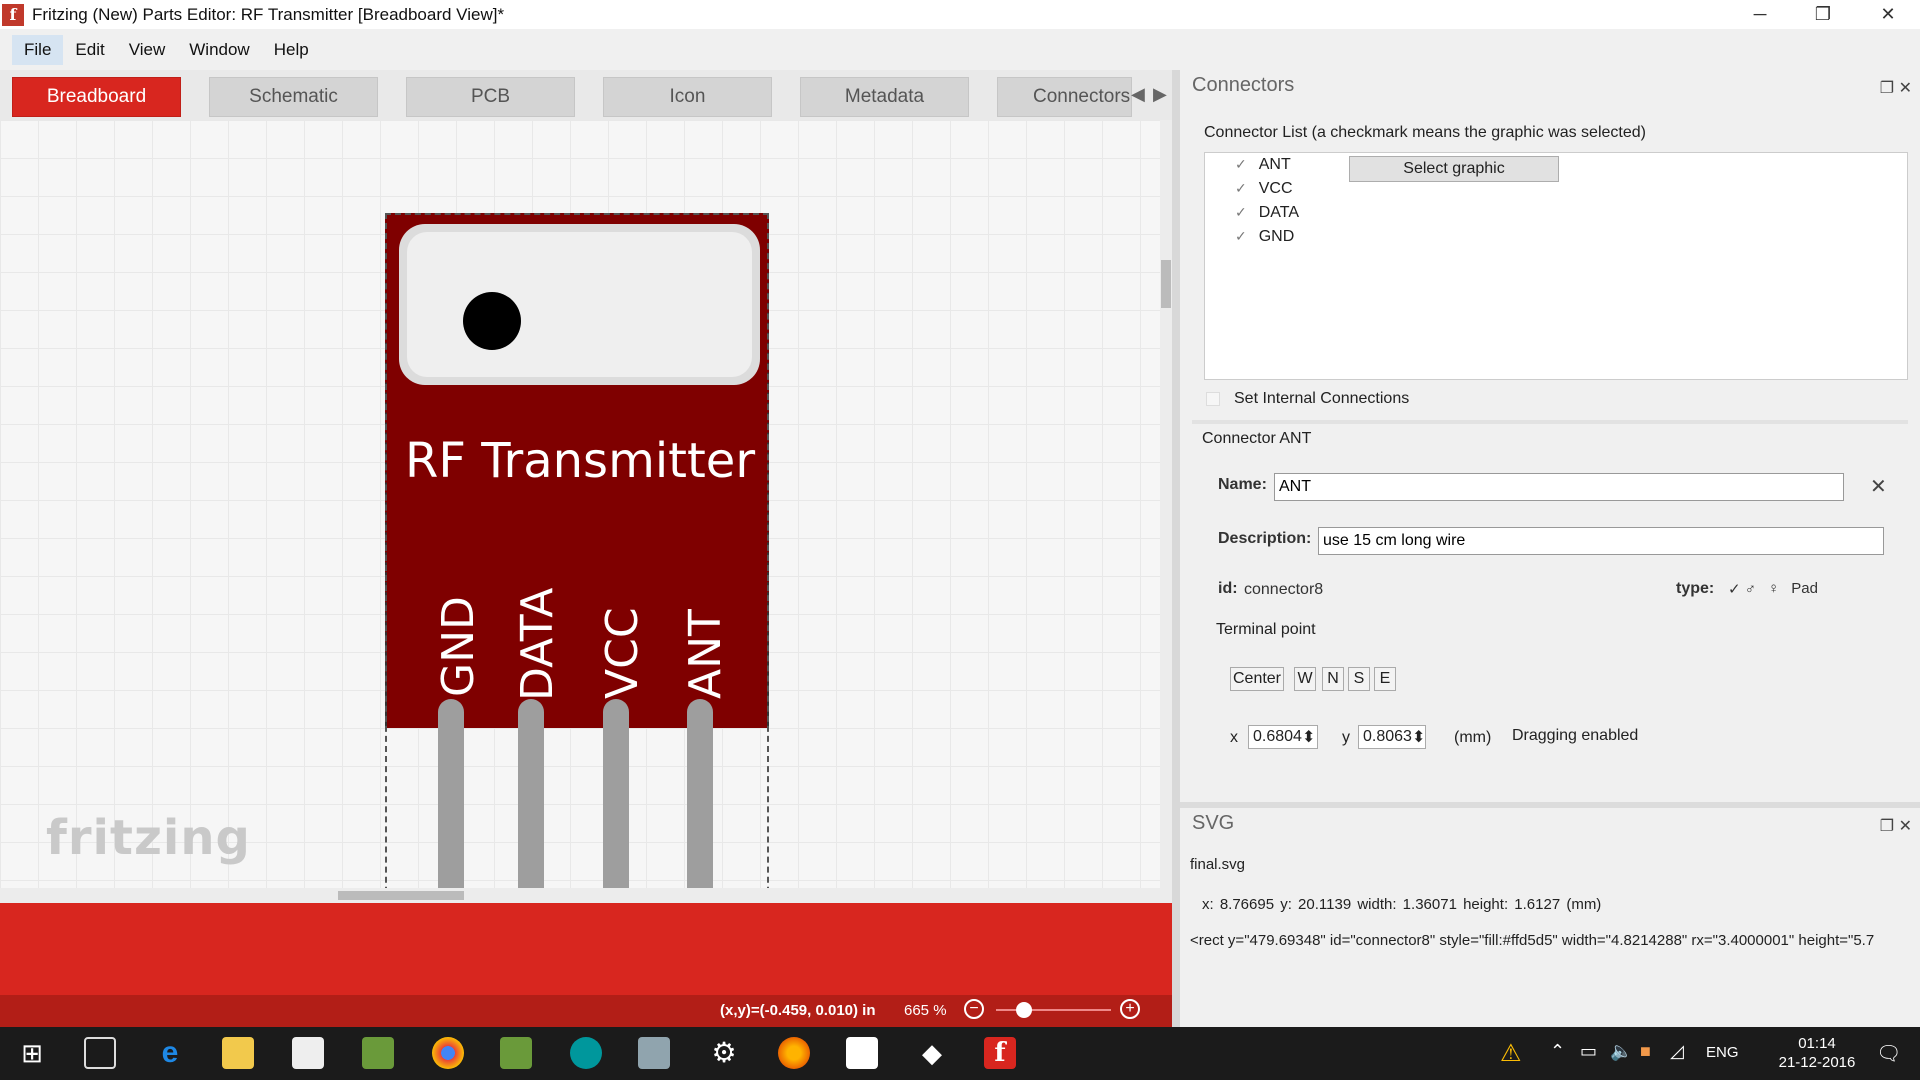  Describe the element at coordinates (654, 1053) in the screenshot. I see `app-icon` at that location.